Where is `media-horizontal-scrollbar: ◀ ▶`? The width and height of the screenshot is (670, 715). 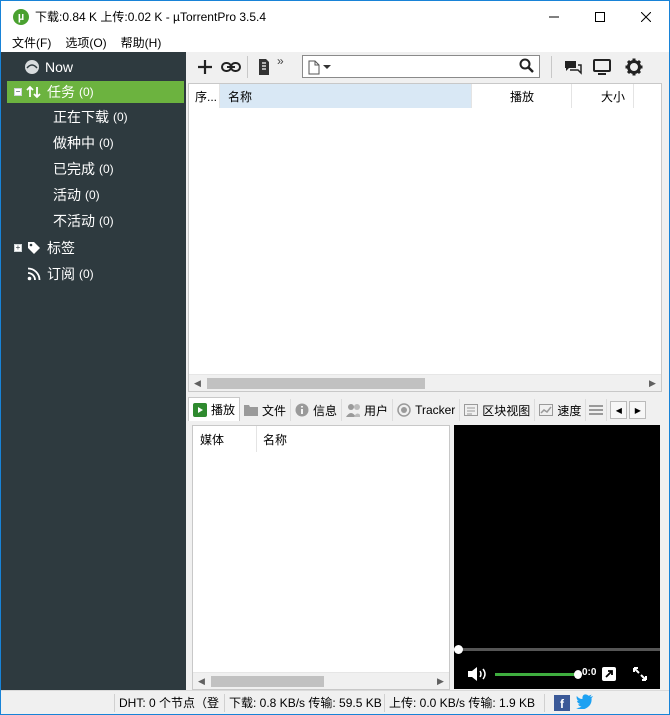
media-horizontal-scrollbar: ◀ ▶ is located at coordinates (321, 680).